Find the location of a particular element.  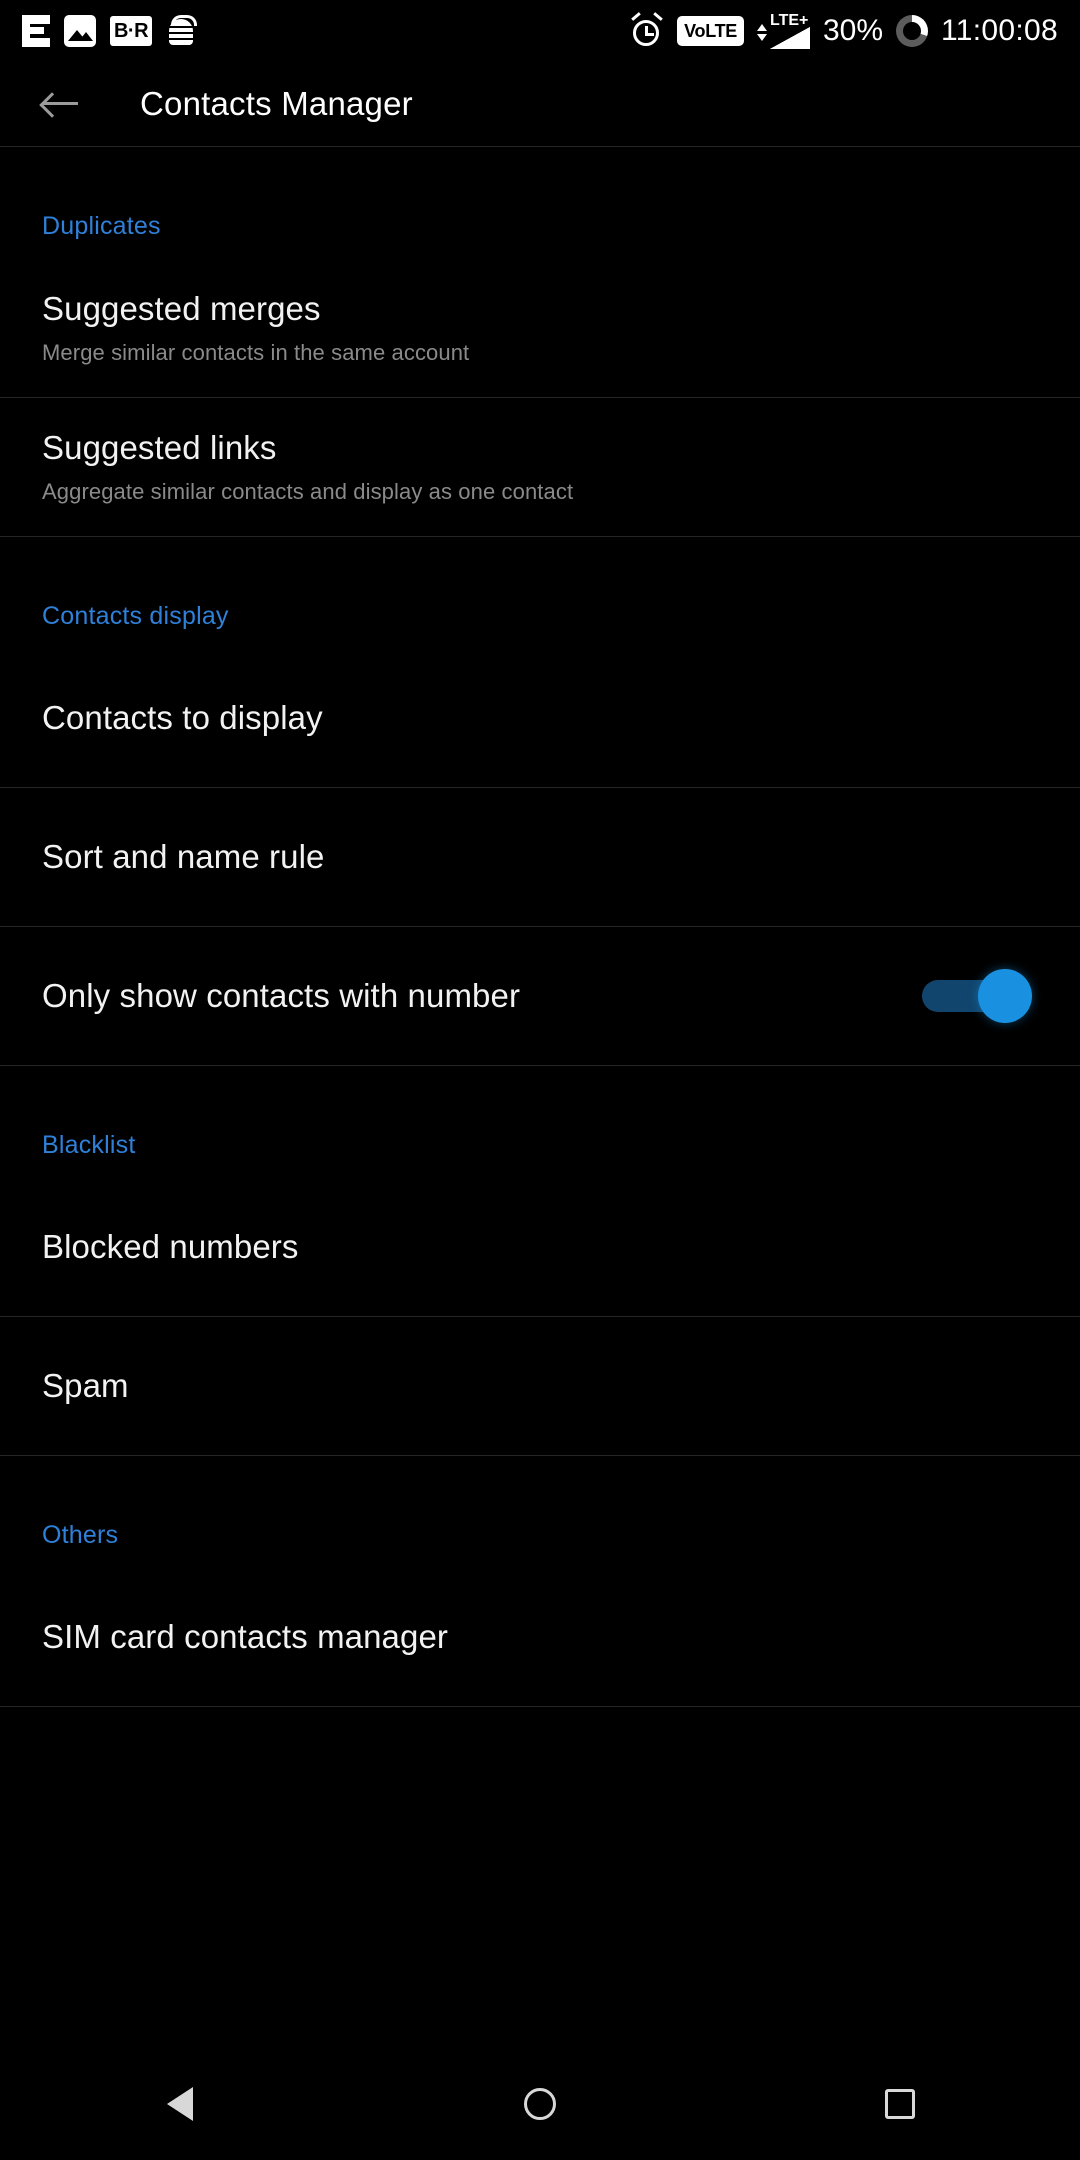

section-header-contacts-display: Contacts display is located at coordinates (540, 593).